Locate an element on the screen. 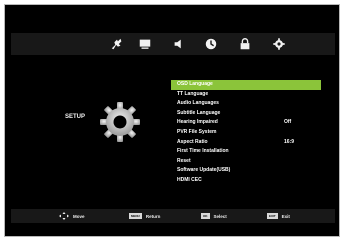 The height and width of the screenshot is (241, 344). menu-item: Software Update(USB) is located at coordinates (246, 171).